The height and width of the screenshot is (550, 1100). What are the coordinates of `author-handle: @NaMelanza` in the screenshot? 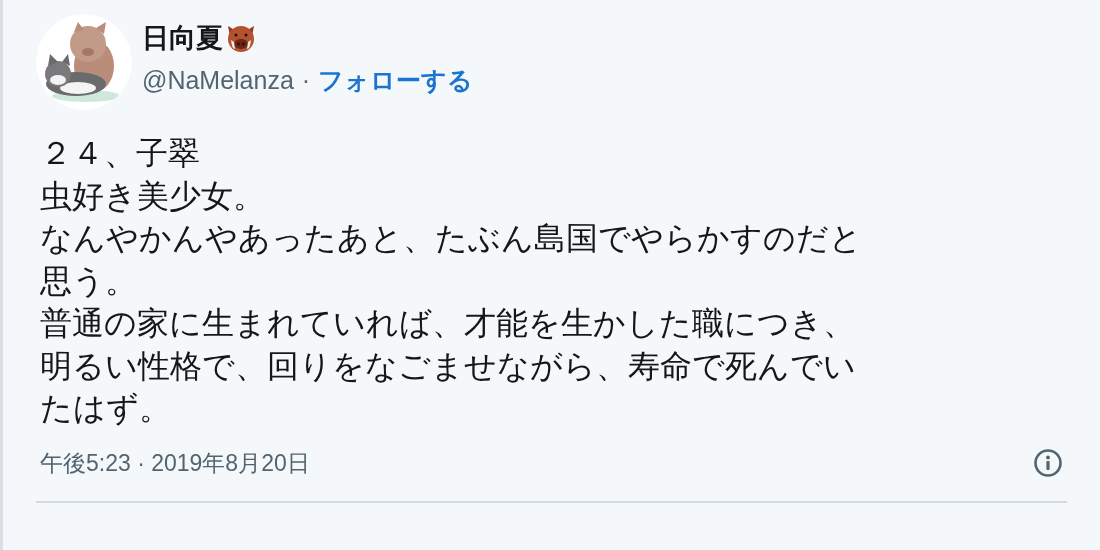 It's located at (218, 80).